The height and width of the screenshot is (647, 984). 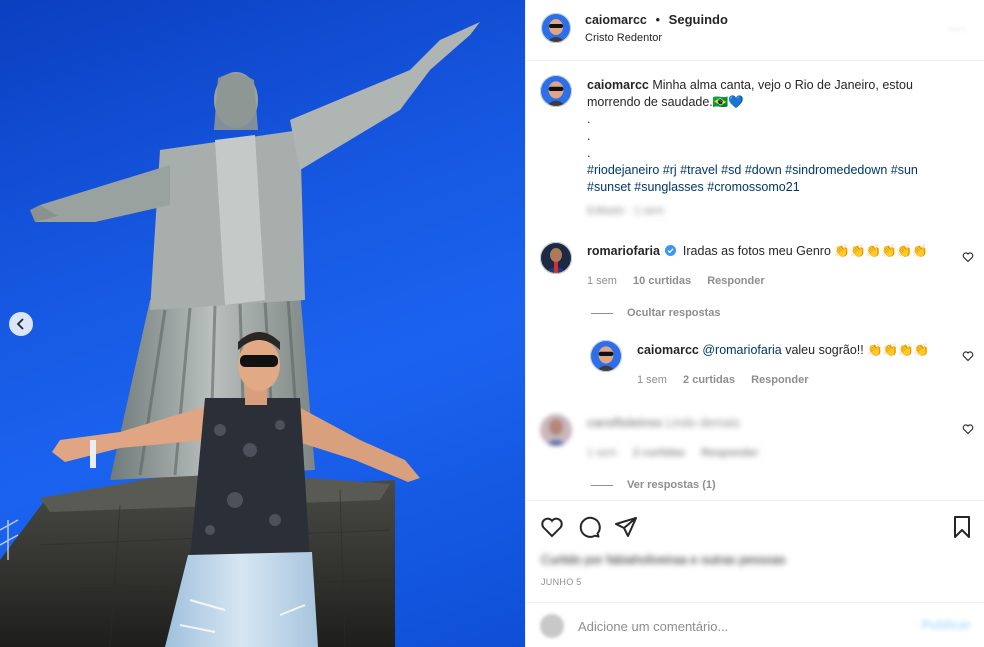 I want to click on comment-likes-count: 2 curtidas, so click(x=659, y=453).